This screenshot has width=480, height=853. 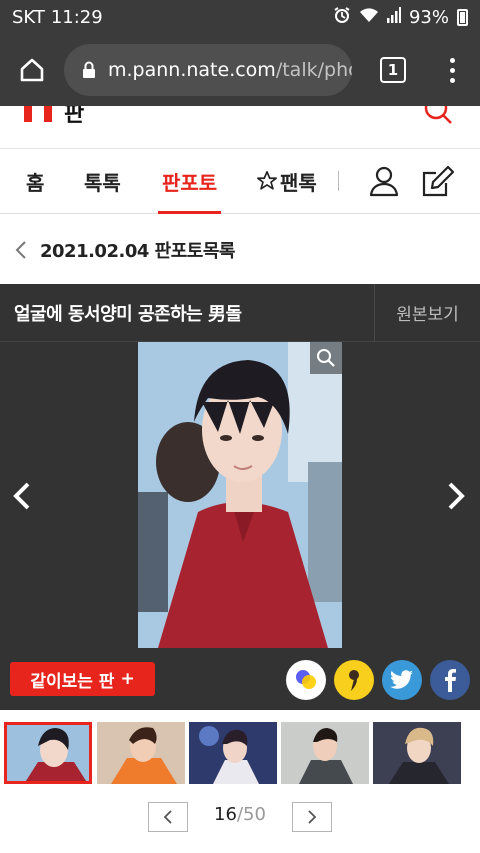 I want to click on nav-fantalk: 팬톡, so click(x=286, y=181).